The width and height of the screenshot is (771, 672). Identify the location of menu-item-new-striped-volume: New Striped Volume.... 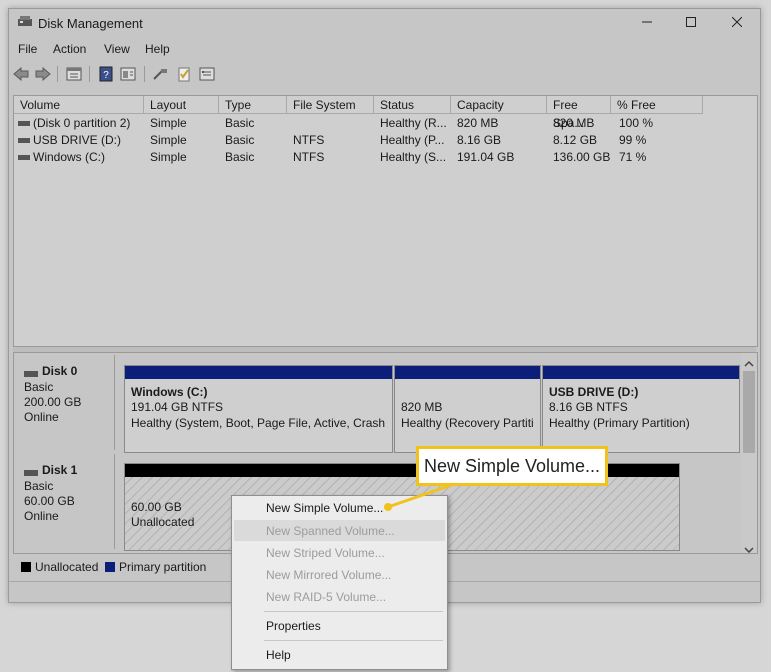
(325, 553).